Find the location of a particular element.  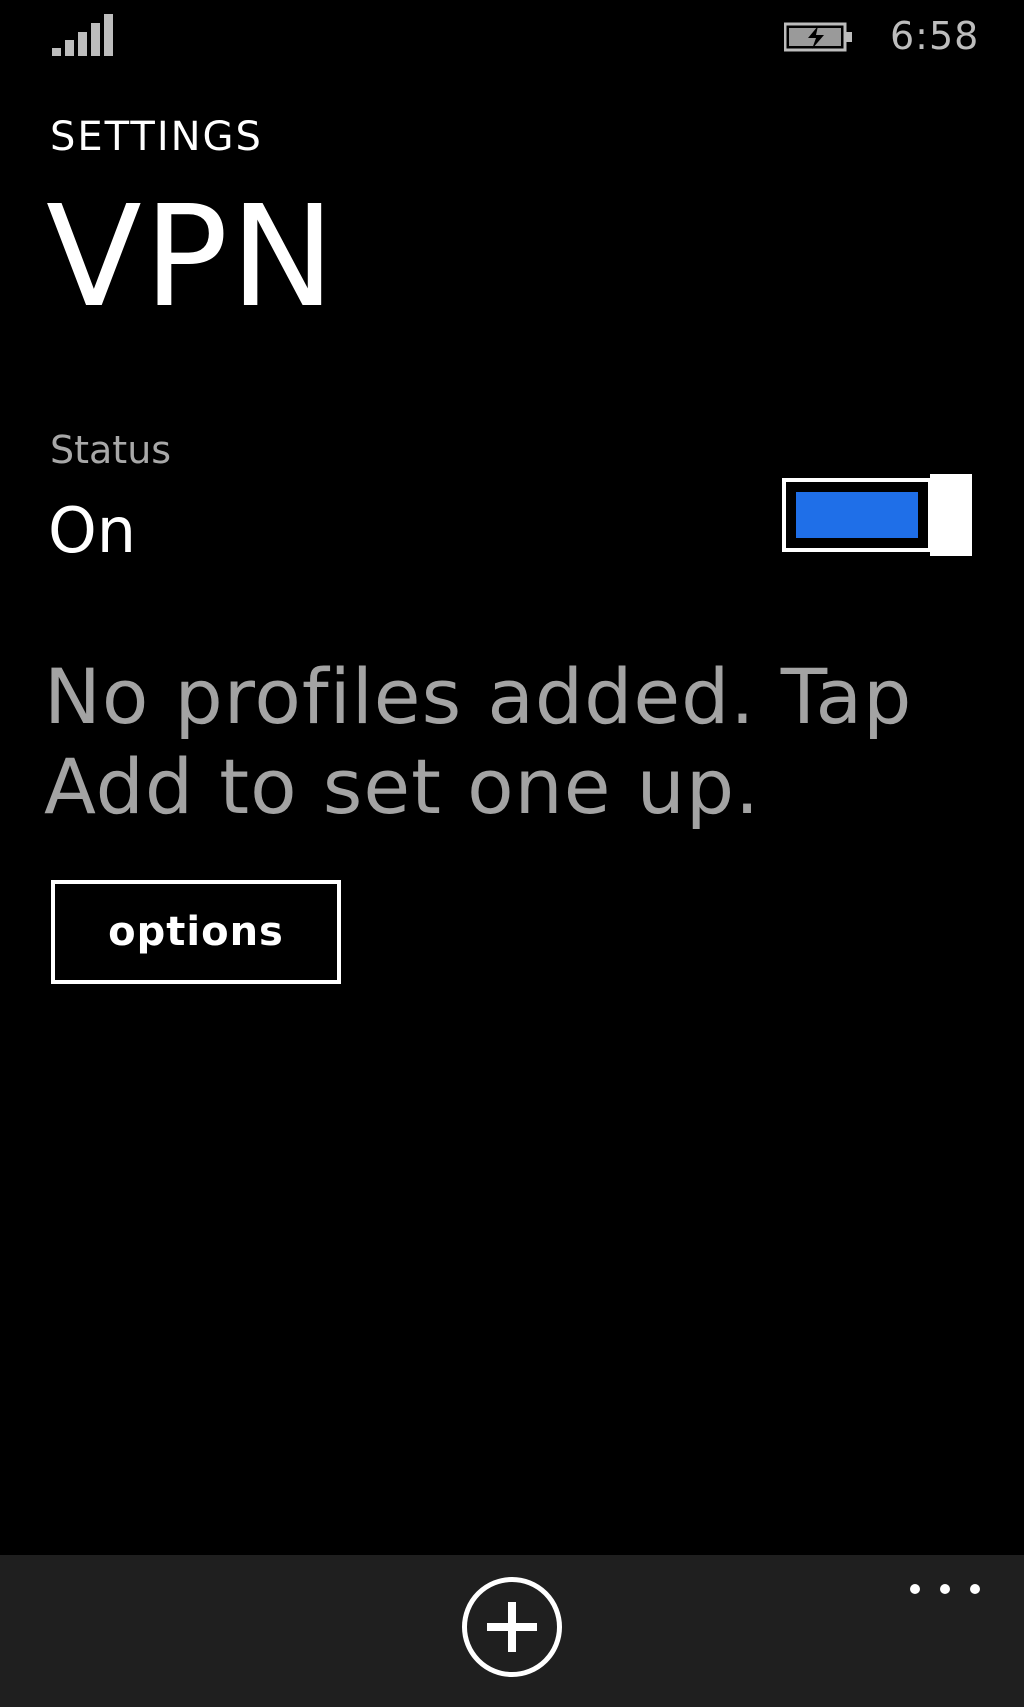

add-button is located at coordinates (512, 1627).